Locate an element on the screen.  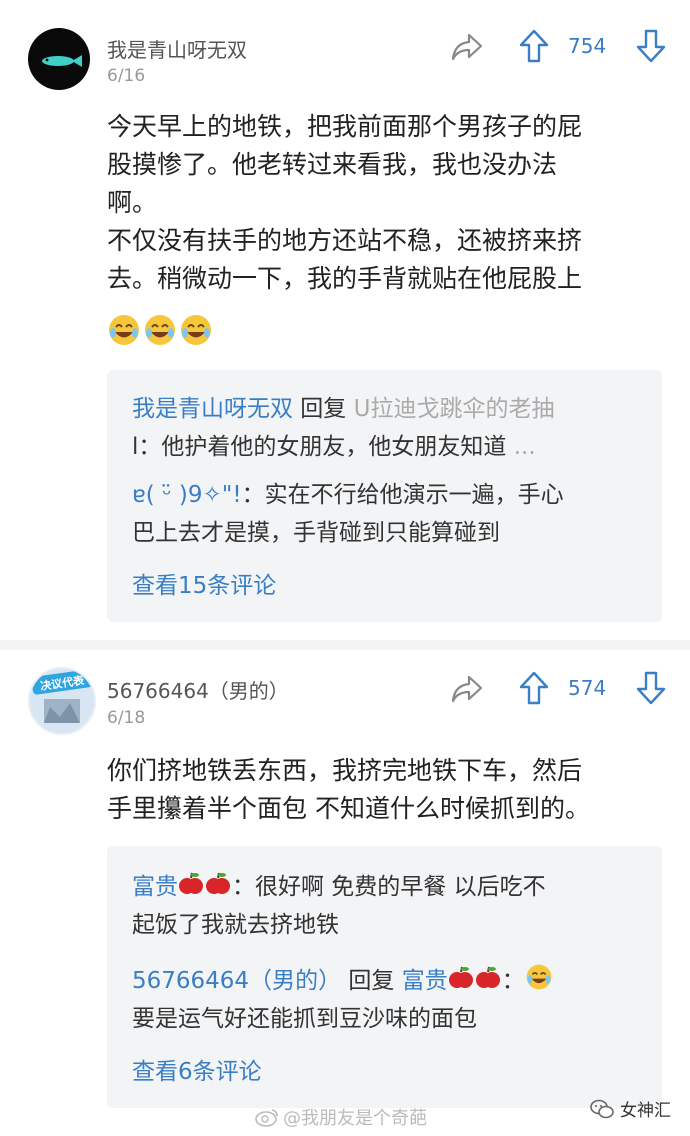
reply-author: 56766464（男的） is located at coordinates (236, 981).